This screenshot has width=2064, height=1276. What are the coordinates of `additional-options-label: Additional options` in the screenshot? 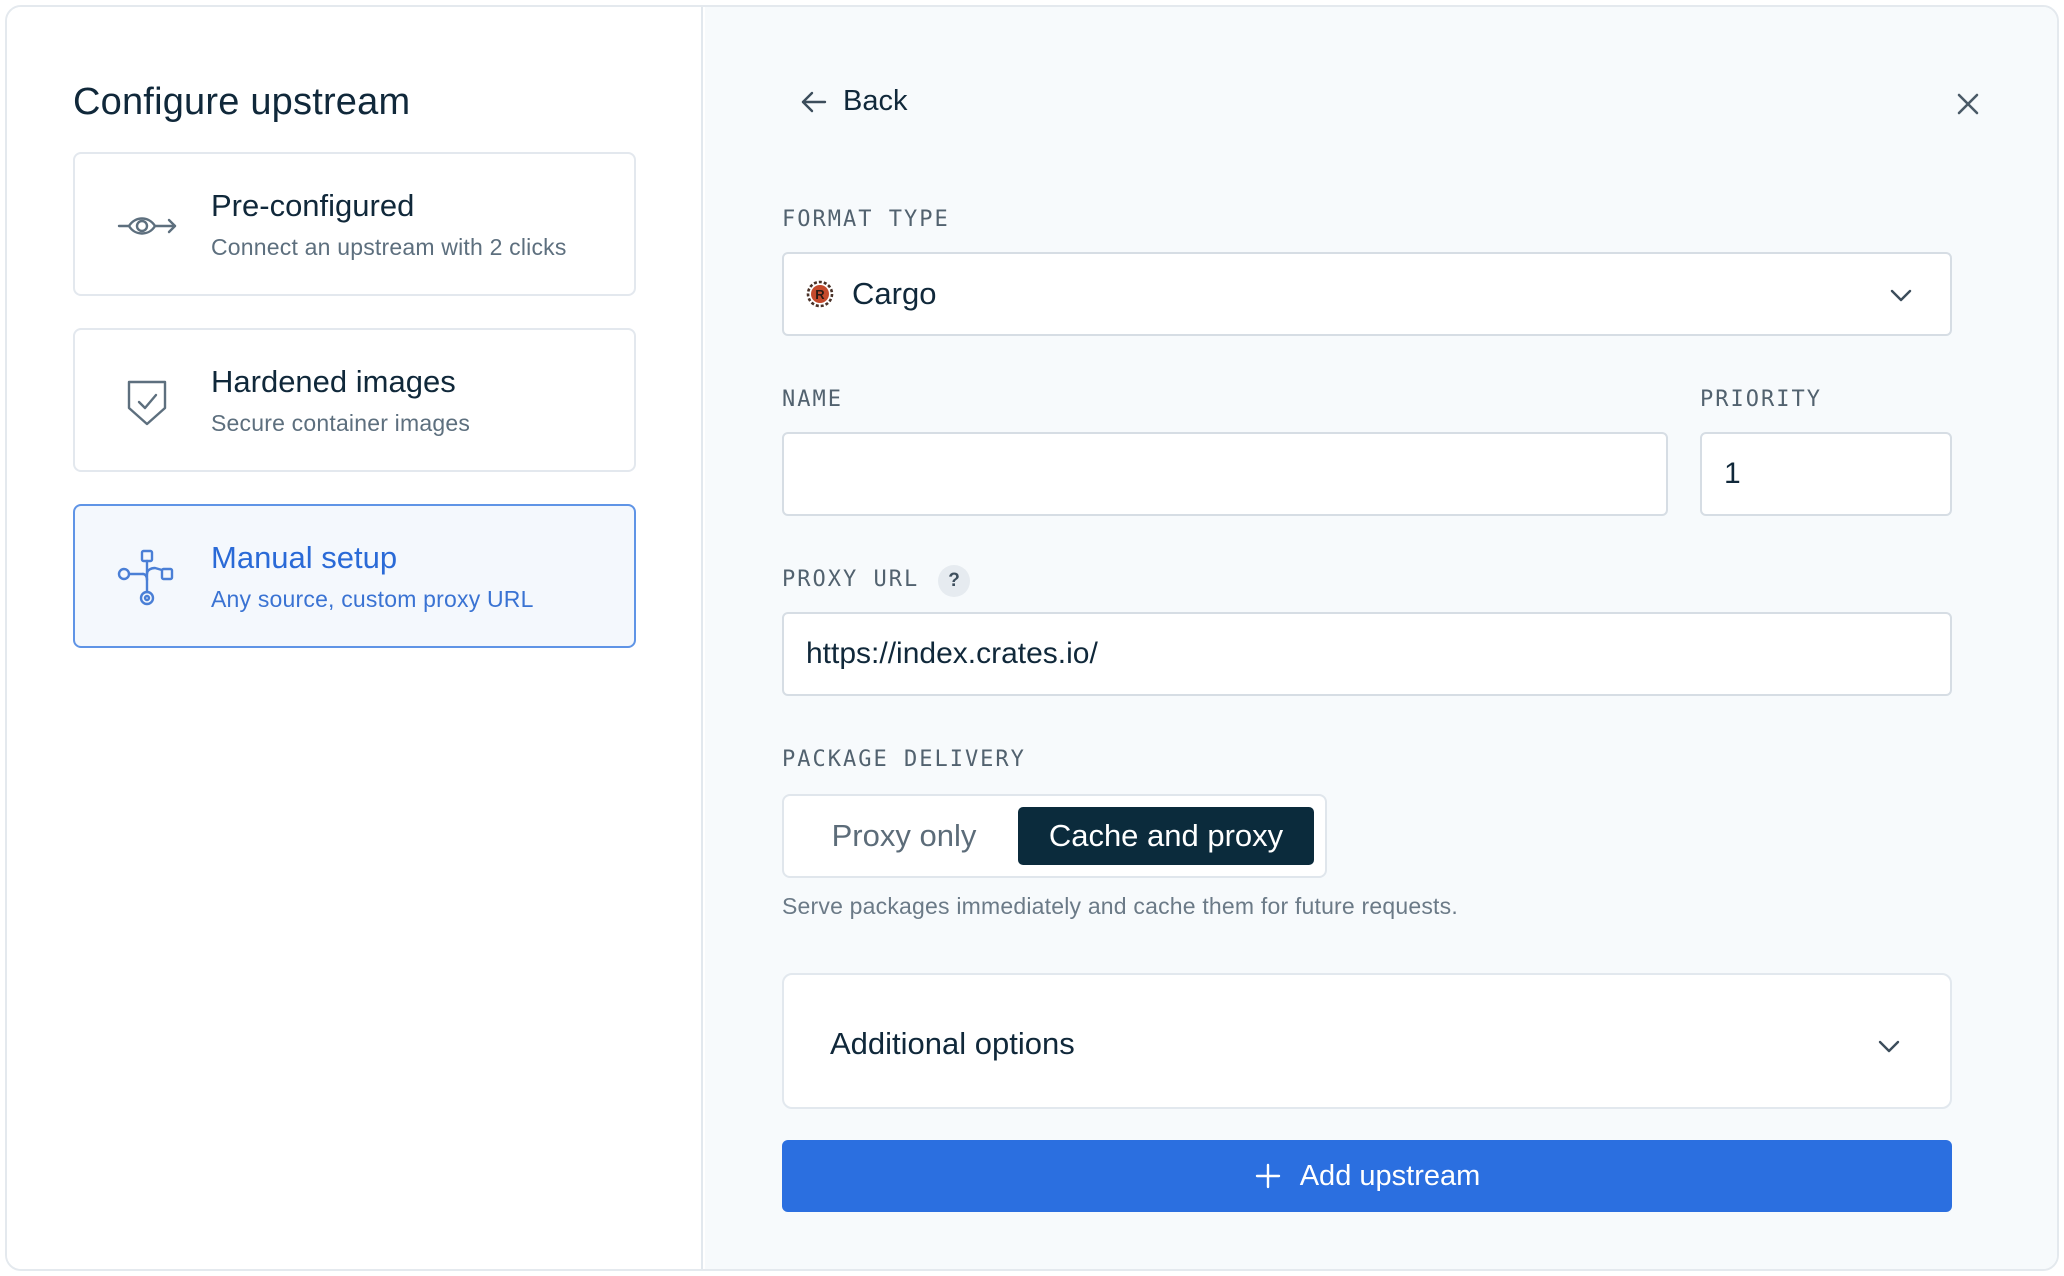 It's located at (952, 1043).